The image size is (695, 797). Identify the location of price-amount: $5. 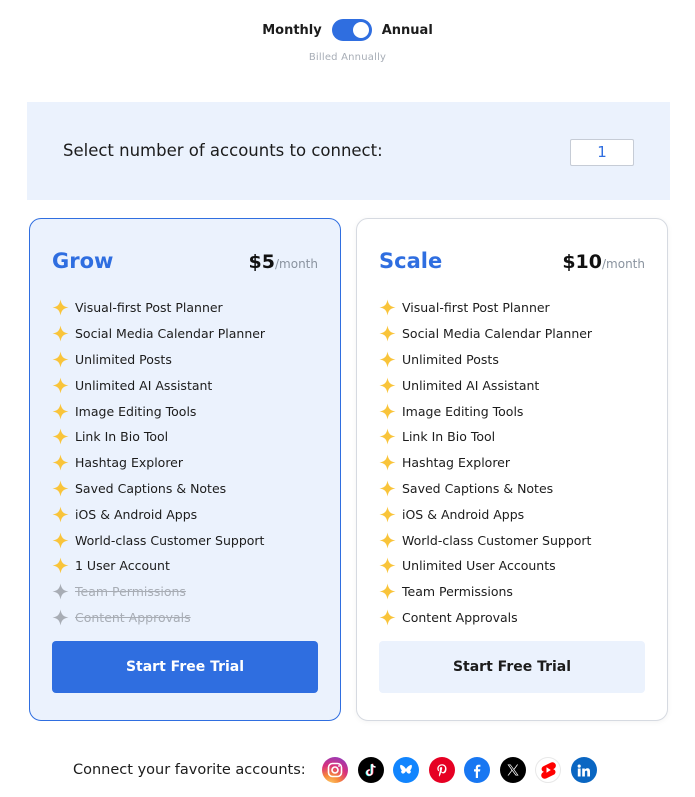
(261, 262).